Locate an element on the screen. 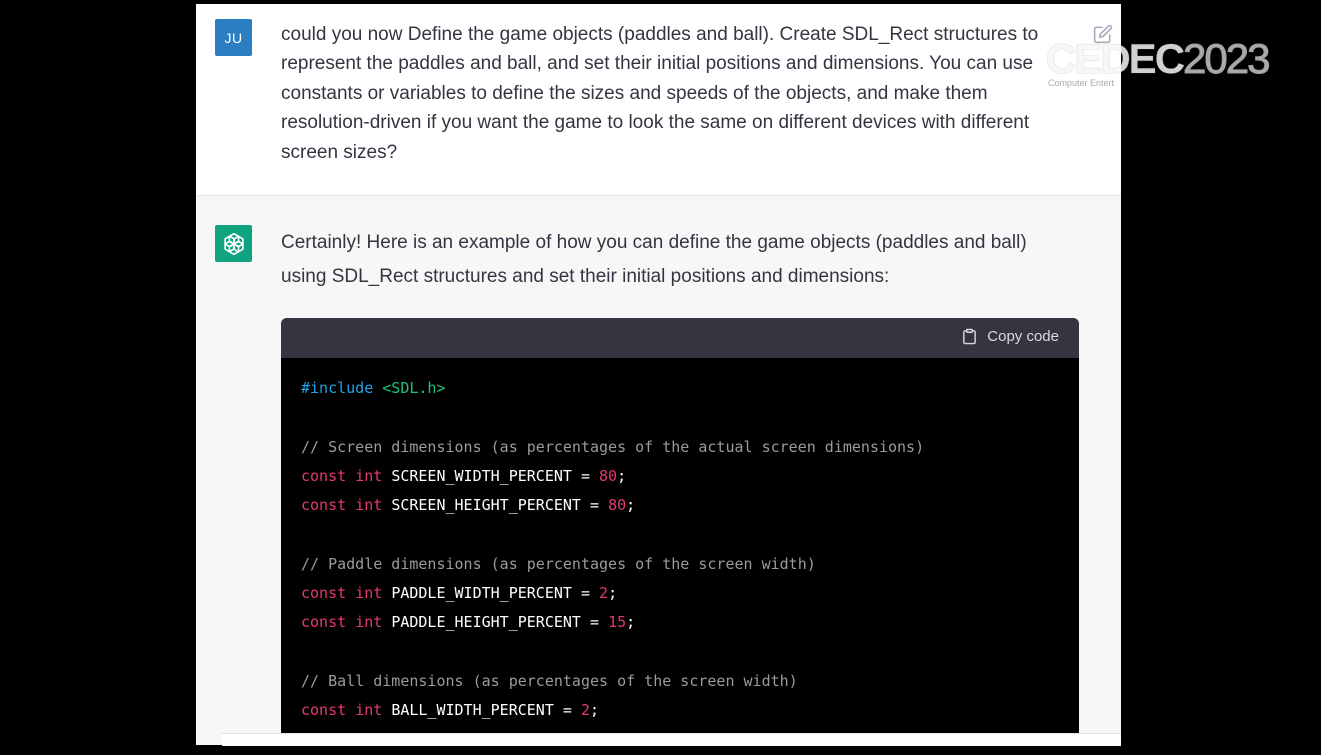 The width and height of the screenshot is (1321, 755). cedec-watermark: CEDEC2023 Computer Entert is located at coordinates (1158, 61).